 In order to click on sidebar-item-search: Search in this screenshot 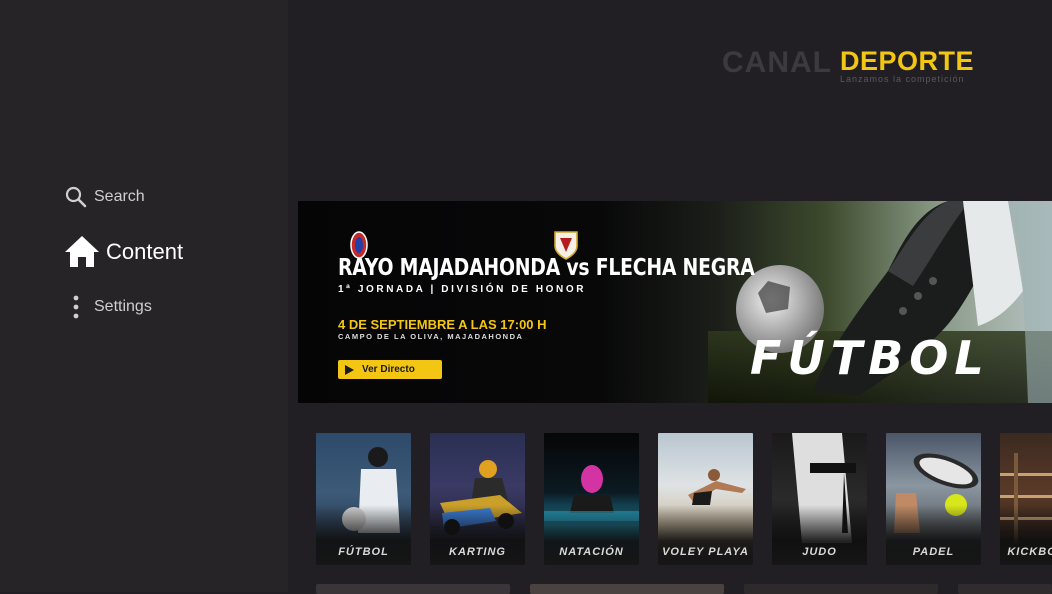, I will do `click(104, 197)`.